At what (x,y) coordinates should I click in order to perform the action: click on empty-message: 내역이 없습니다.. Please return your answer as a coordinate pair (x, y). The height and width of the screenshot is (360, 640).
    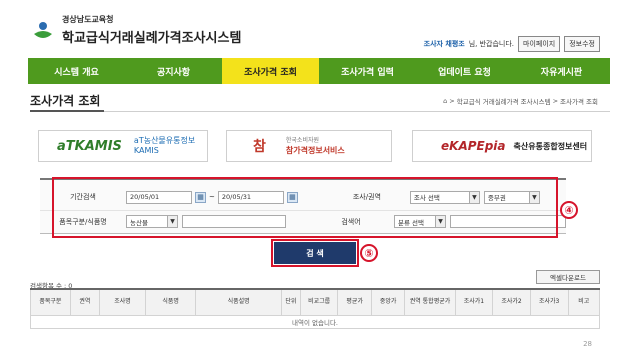
    Looking at the image, I should click on (315, 321).